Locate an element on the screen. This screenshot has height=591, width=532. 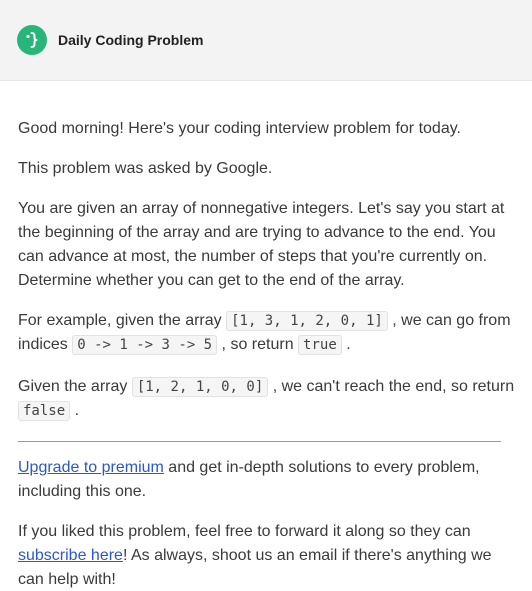
example-2-middle: , we can't reach the end, so return is located at coordinates (391, 386).